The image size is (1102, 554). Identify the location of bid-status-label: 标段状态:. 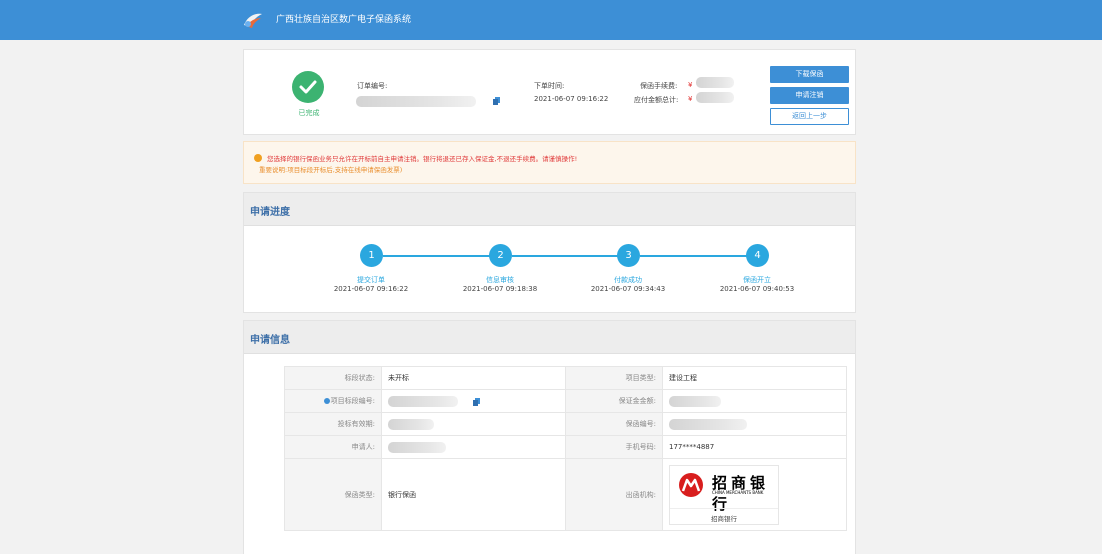
(333, 378).